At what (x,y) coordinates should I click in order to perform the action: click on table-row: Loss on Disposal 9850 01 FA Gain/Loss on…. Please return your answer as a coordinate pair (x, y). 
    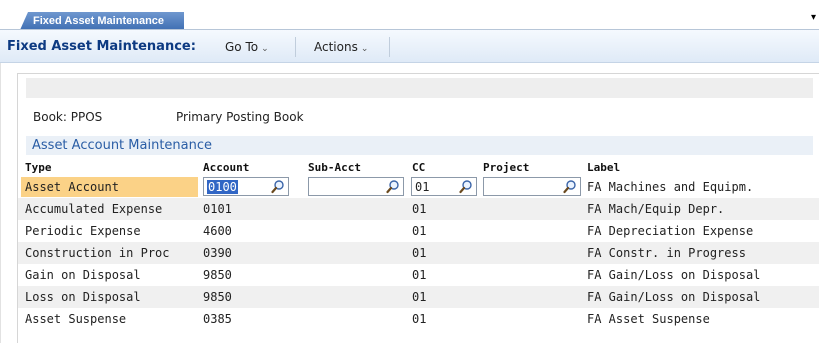
    Looking at the image, I should click on (418, 297).